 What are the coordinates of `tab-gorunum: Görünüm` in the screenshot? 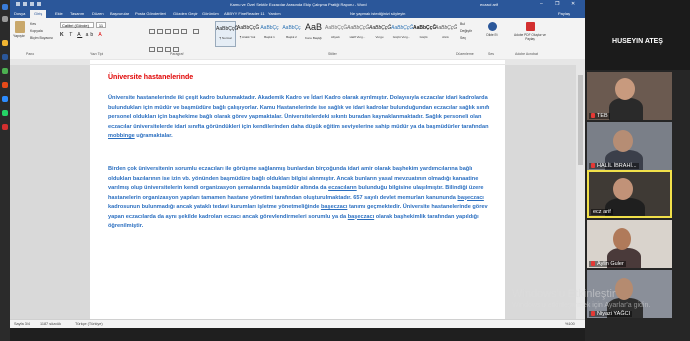 It's located at (210, 13).